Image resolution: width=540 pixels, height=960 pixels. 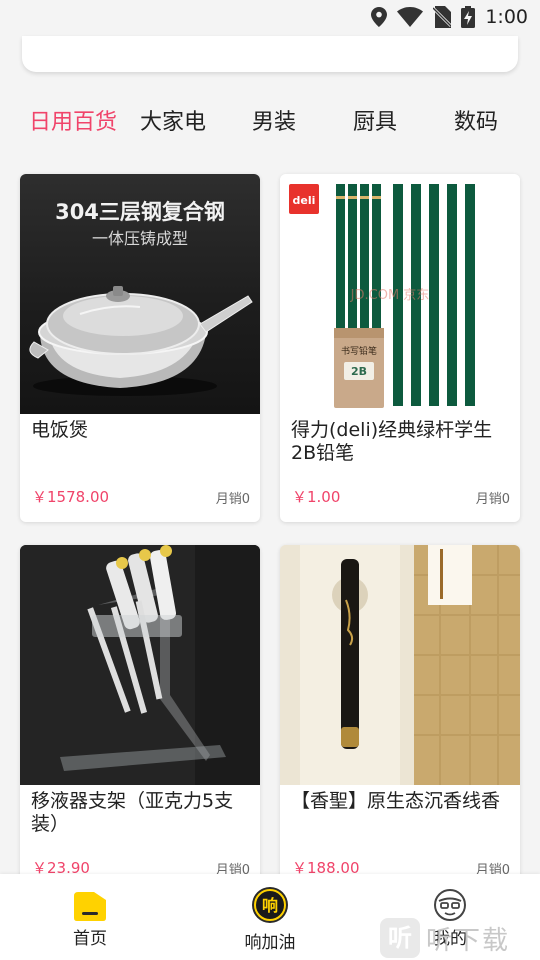 I want to click on image-subline: 一体压铸成型, so click(x=140, y=238).